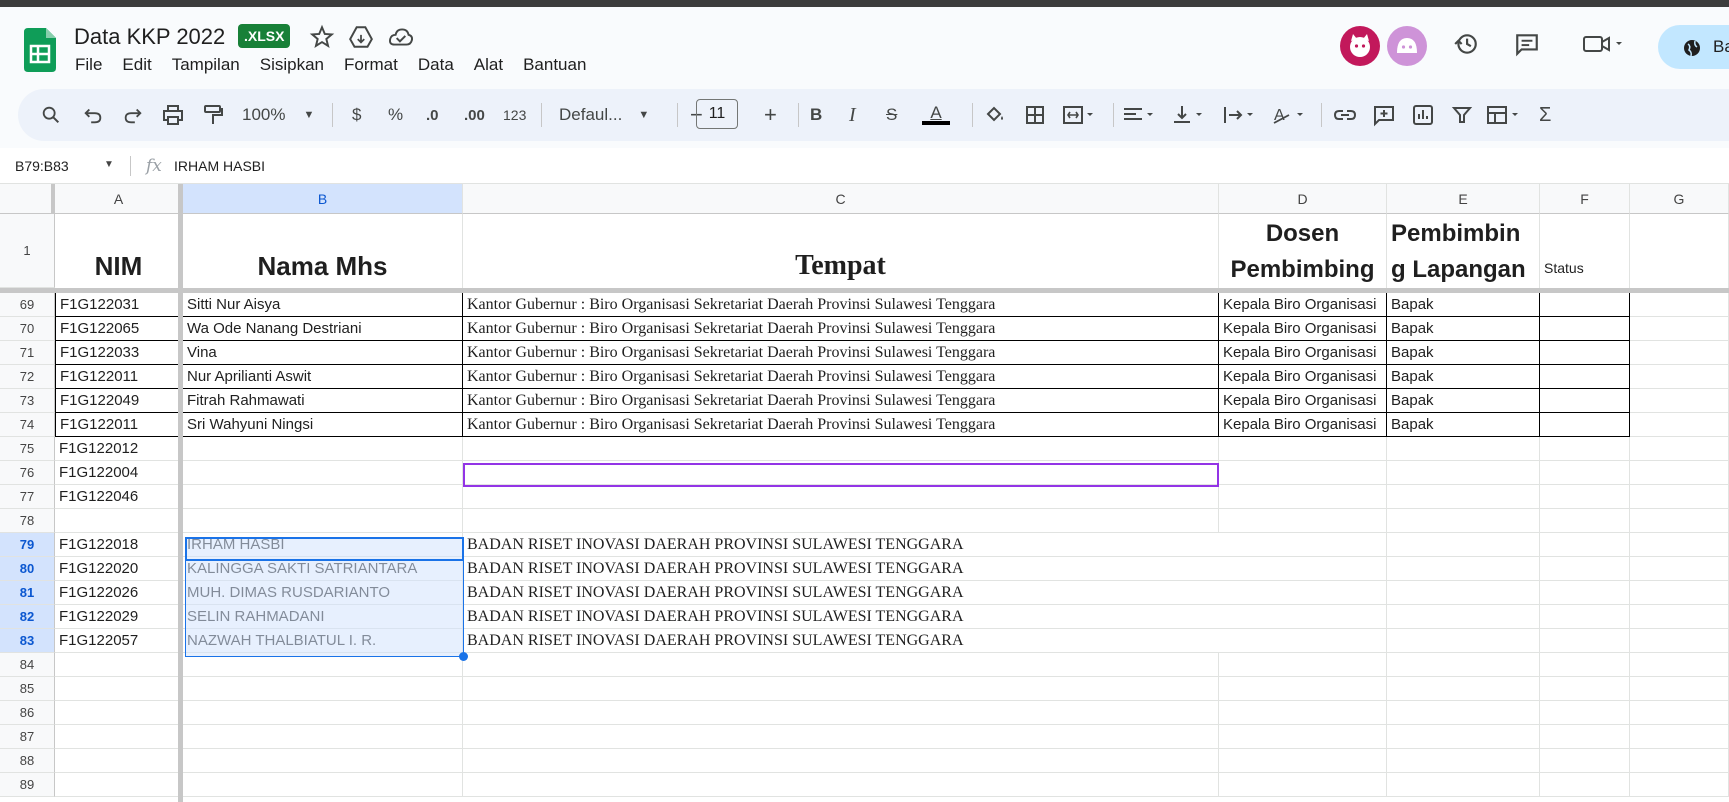  I want to click on cell-nama: NAZWAH THALBIATUL I. R., so click(323, 641).